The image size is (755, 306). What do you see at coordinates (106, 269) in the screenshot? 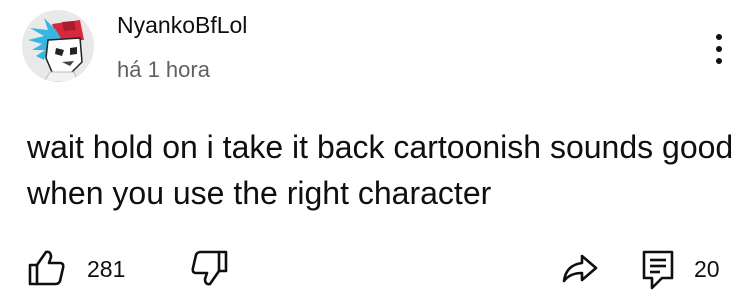
I see `like-count: 281` at bounding box center [106, 269].